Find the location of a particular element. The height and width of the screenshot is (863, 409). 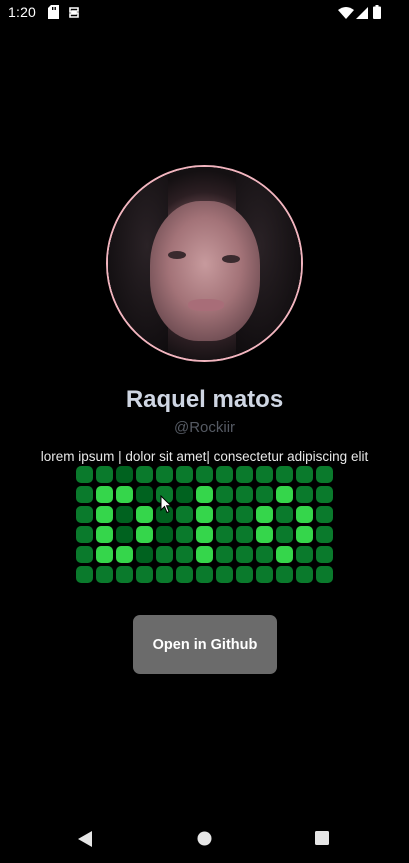

open-github-button: Open in Github is located at coordinates (205, 644).